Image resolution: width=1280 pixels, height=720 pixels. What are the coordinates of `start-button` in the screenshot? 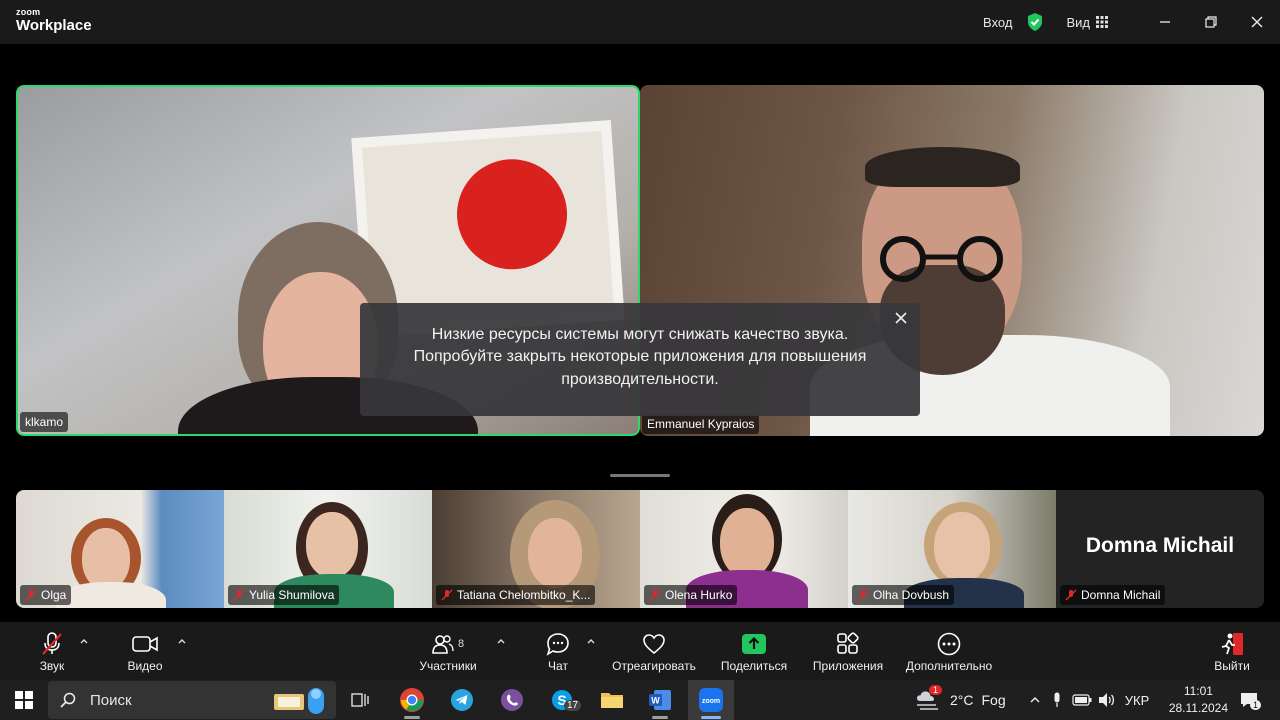 It's located at (24, 700).